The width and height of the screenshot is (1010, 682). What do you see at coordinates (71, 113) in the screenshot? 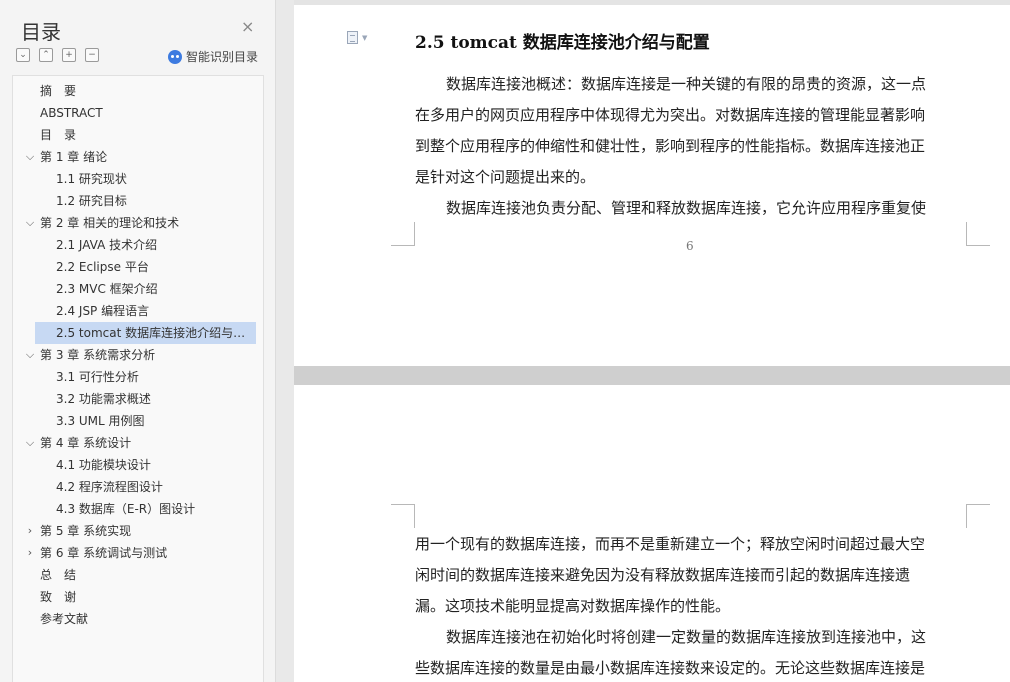
I see `toc-item-label: ABSTRACT` at bounding box center [71, 113].